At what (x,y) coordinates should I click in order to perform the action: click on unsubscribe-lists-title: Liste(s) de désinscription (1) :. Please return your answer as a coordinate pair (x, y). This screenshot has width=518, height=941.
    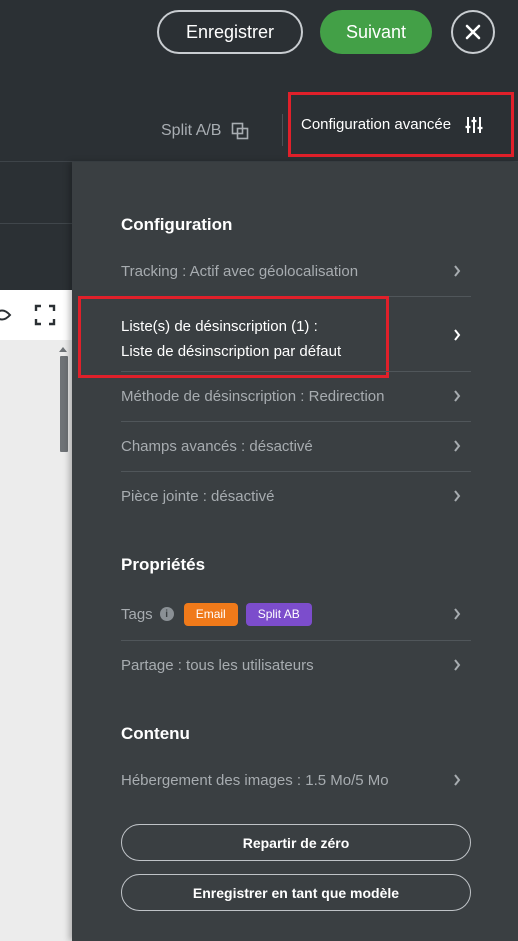
    Looking at the image, I should click on (219, 326).